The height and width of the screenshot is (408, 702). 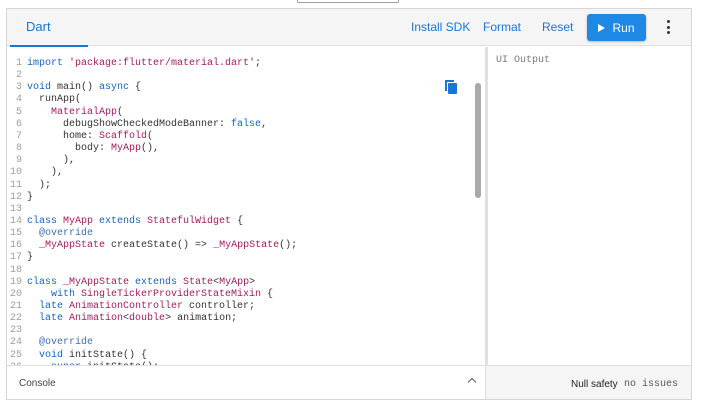 I want to click on code-line: 23, so click(x=17, y=331).